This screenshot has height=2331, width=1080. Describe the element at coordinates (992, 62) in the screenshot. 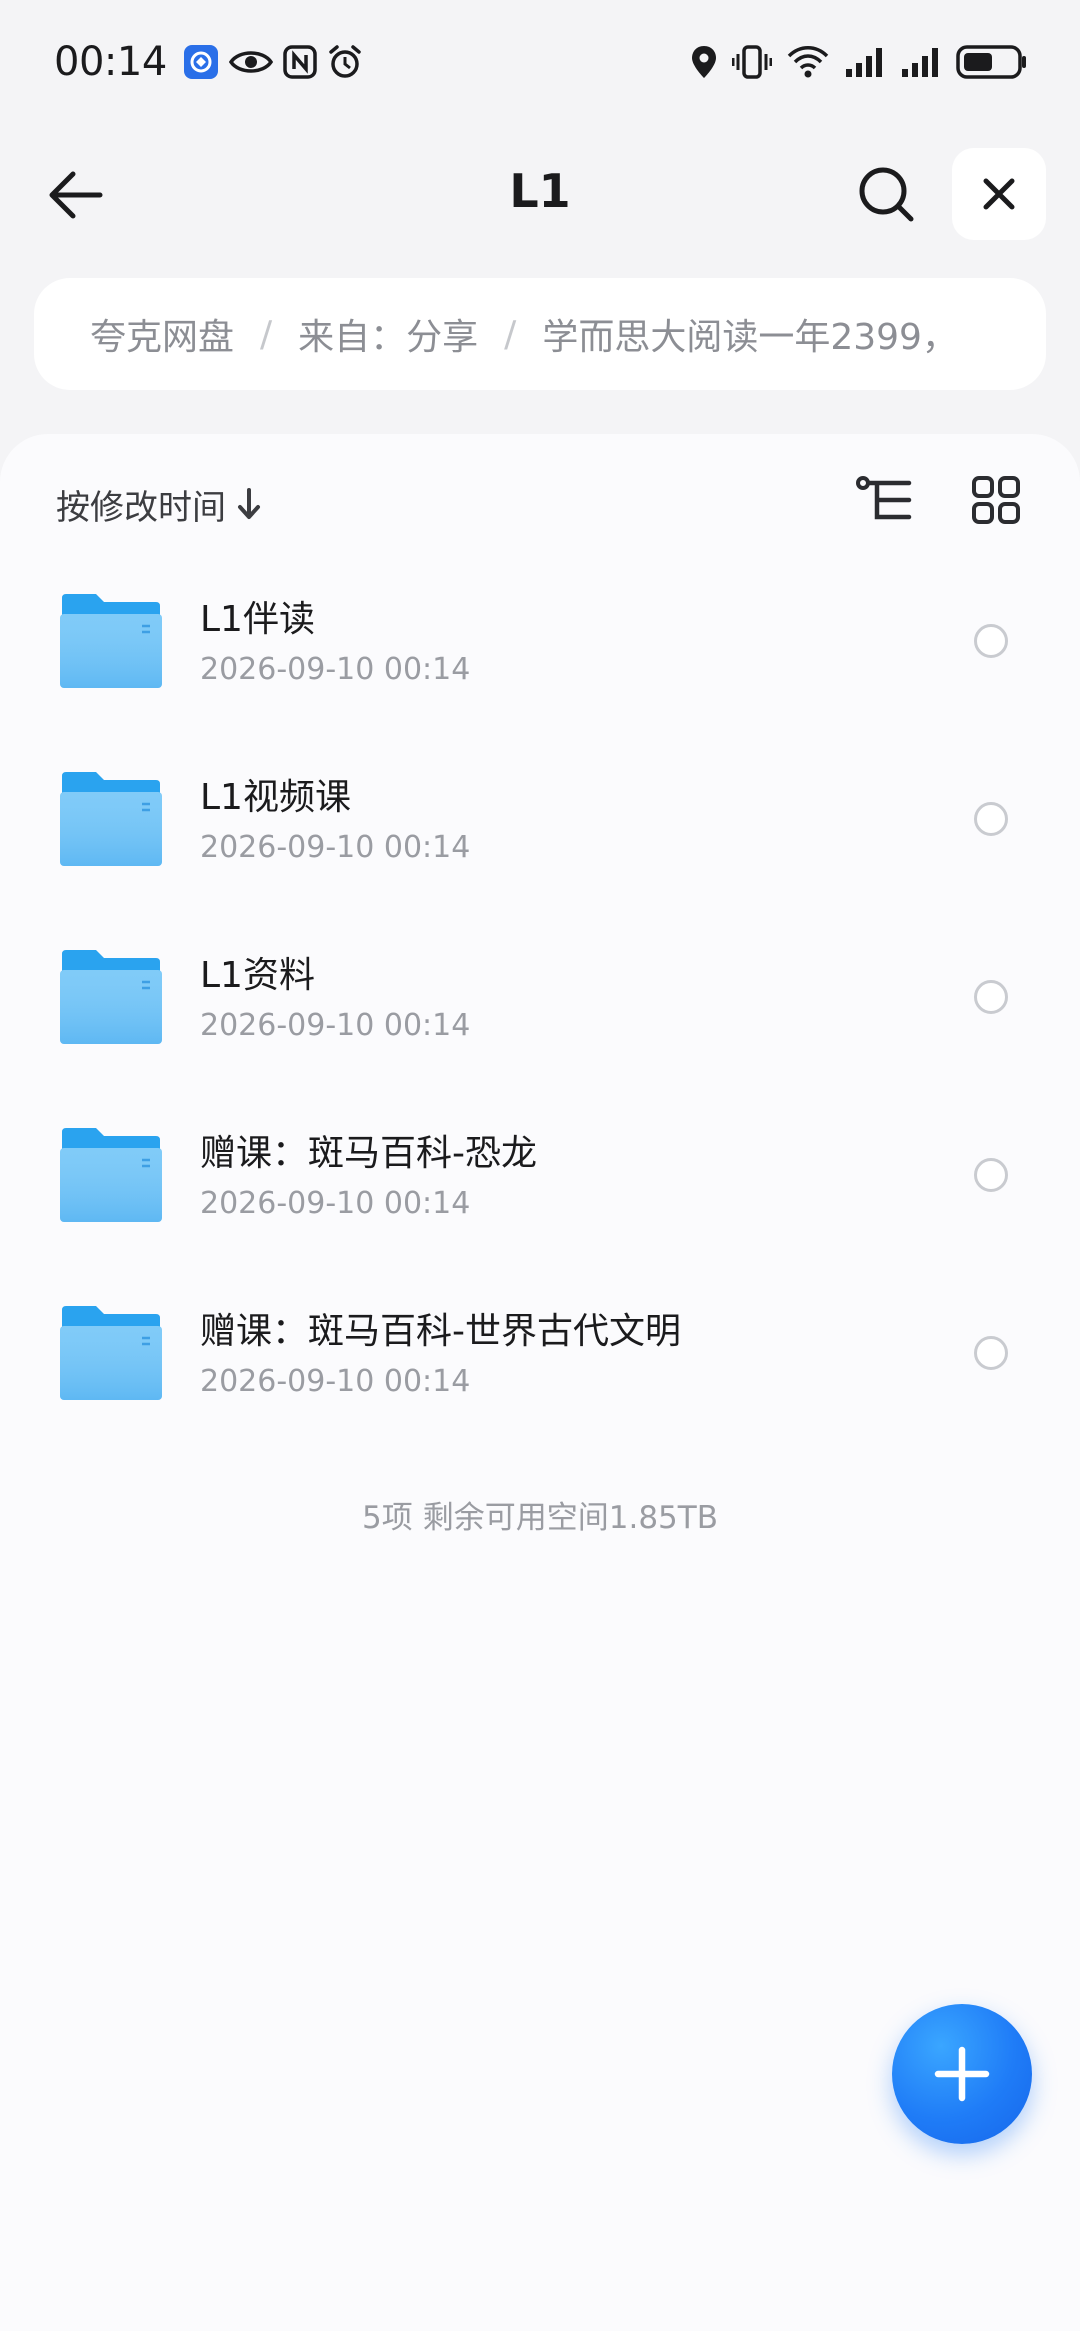

I see `battery-icon` at that location.